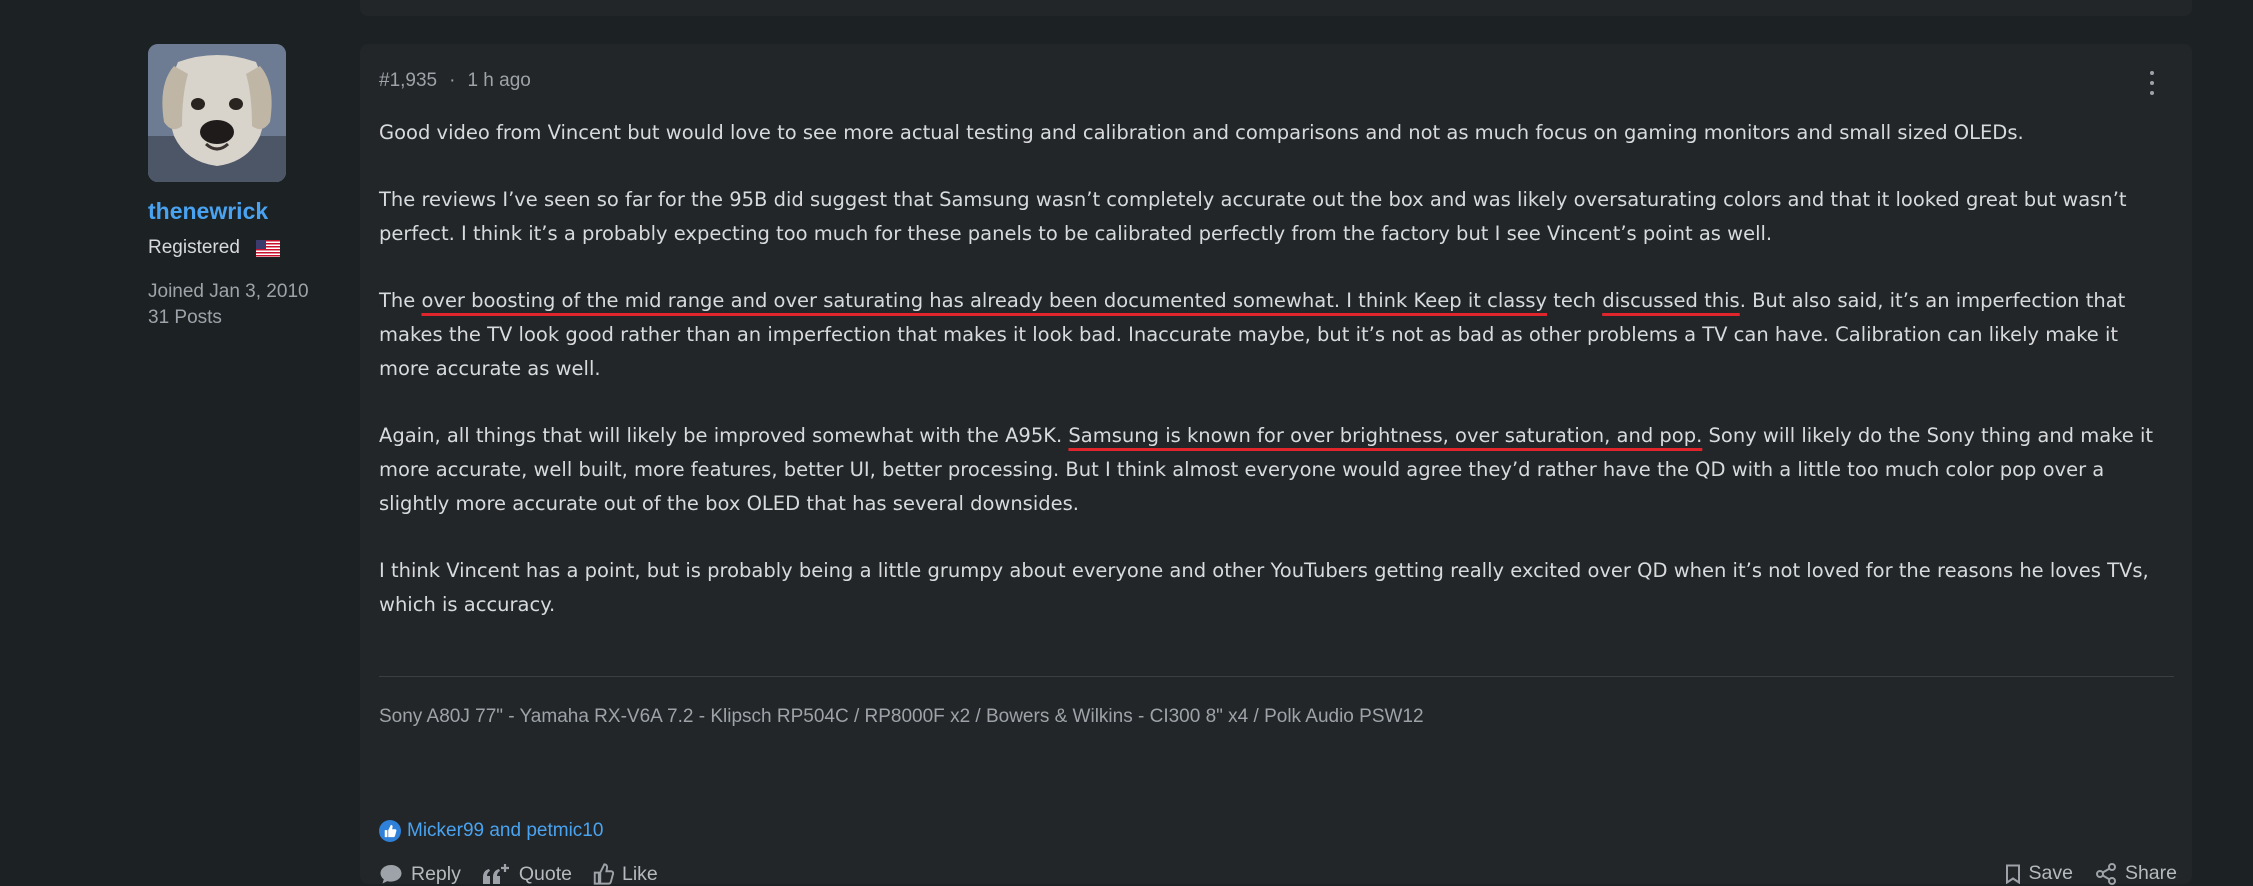 The width and height of the screenshot is (2253, 886). I want to click on reaction-users-link: Micker99 and petmic10, so click(505, 831).